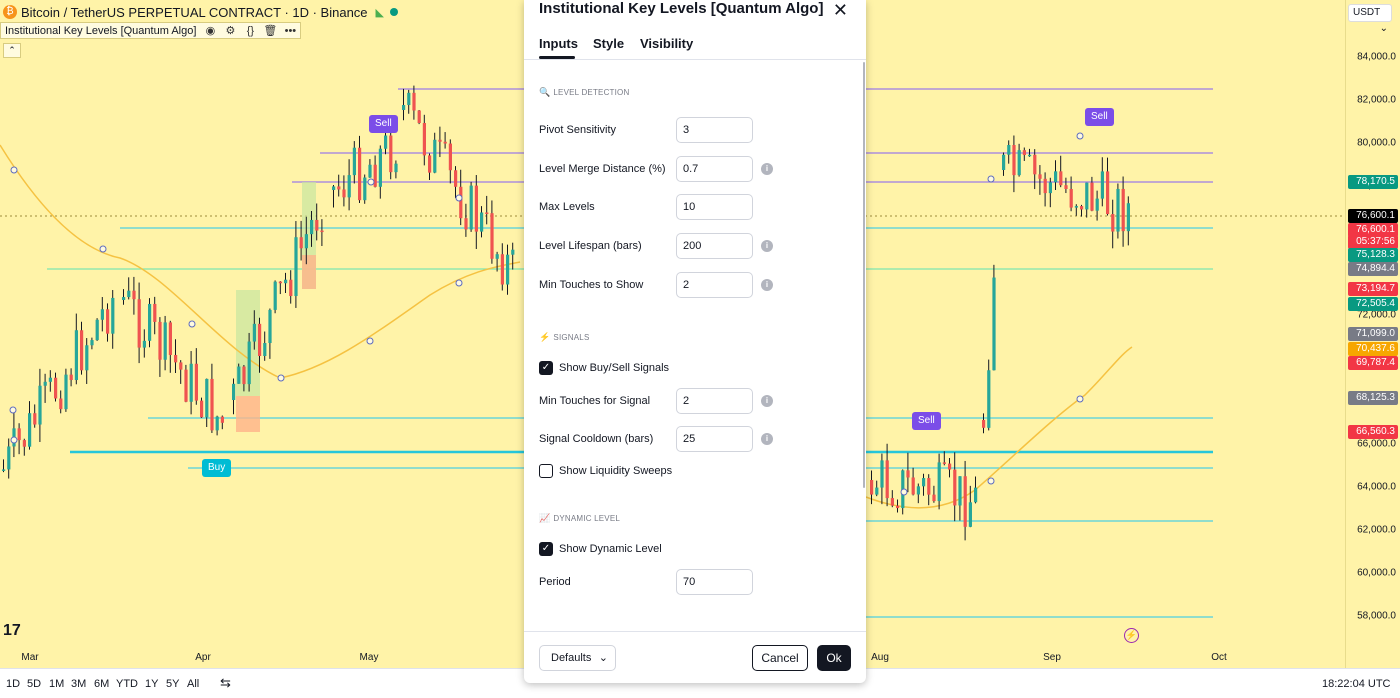 Image resolution: width=1400 pixels, height=698 pixels. Describe the element at coordinates (30, 657) in the screenshot. I see `time-label: Mar` at that location.